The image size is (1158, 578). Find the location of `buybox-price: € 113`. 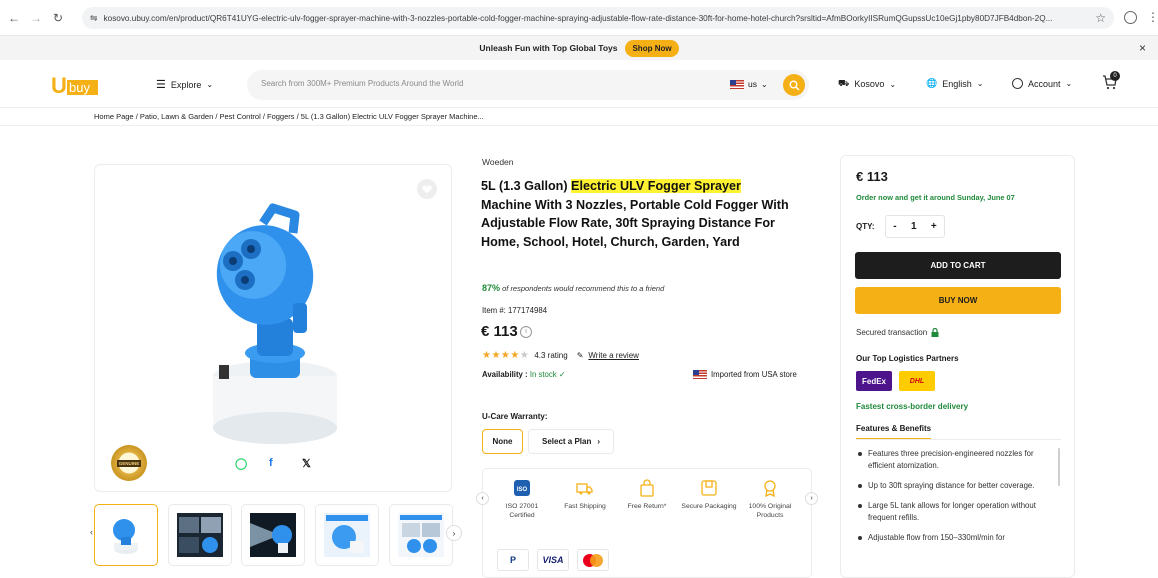

buybox-price: € 113 is located at coordinates (872, 176).